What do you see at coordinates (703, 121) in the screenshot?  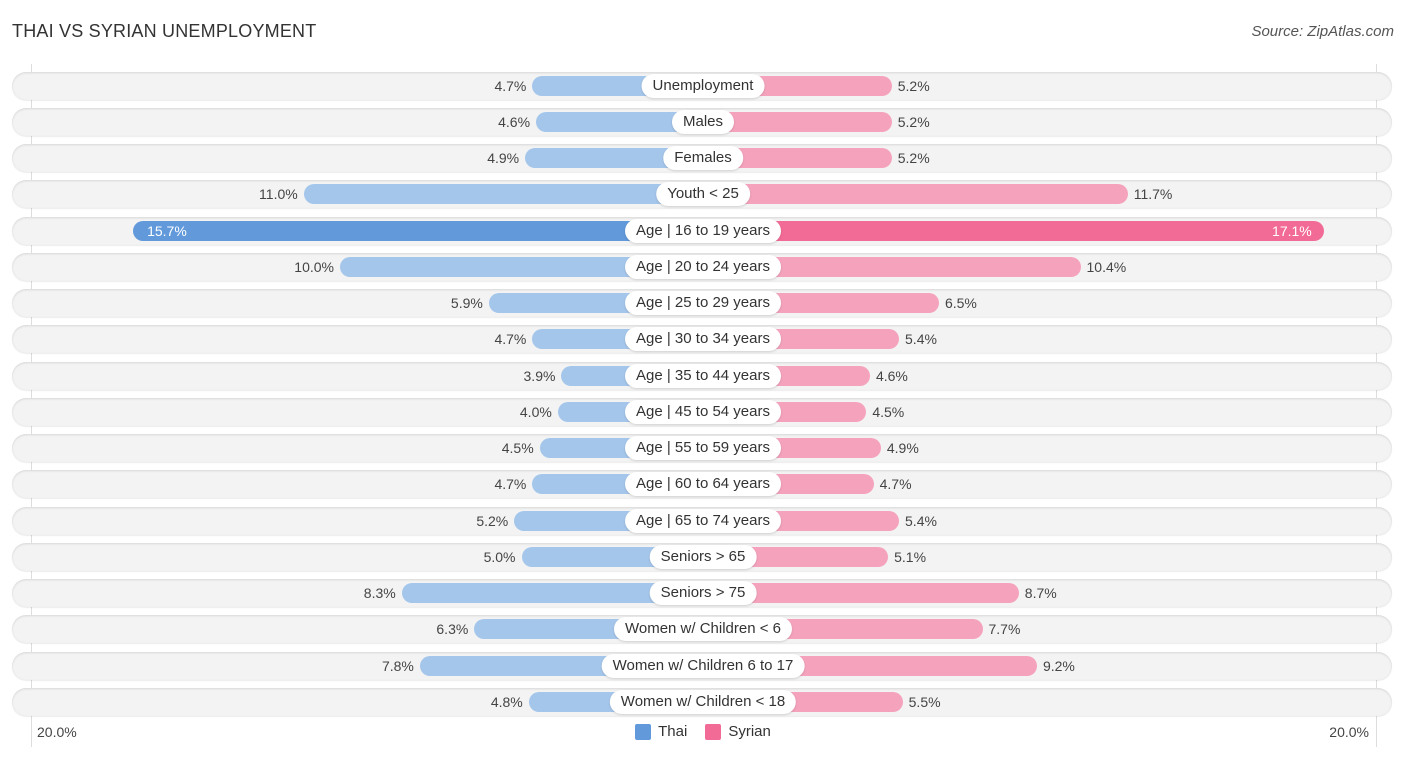 I see `category-label: Males` at bounding box center [703, 121].